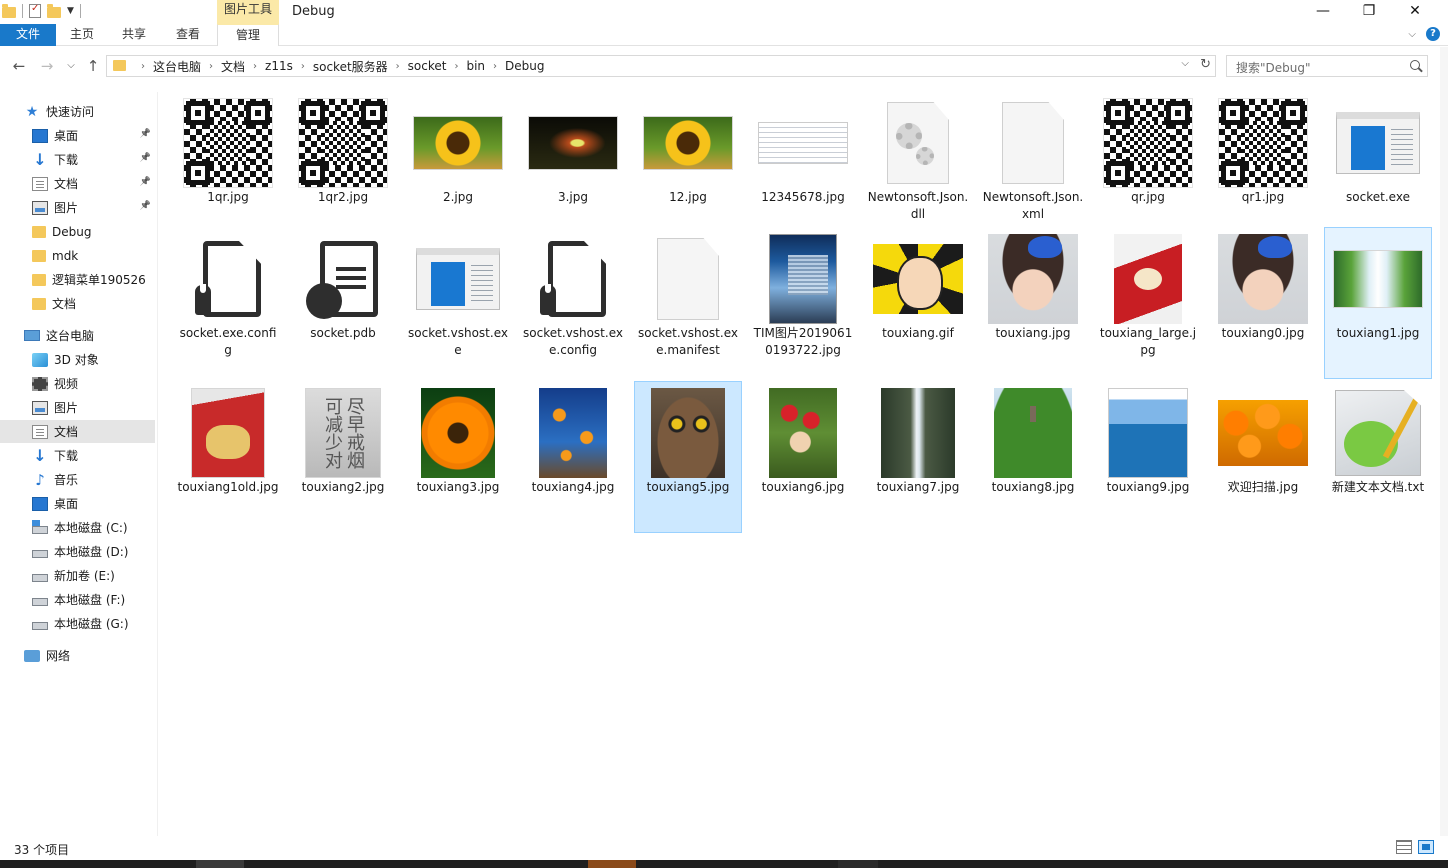 This screenshot has width=1448, height=868. Describe the element at coordinates (918, 167) in the screenshot. I see `file-item: Newtonsoft.Json.dll` at that location.